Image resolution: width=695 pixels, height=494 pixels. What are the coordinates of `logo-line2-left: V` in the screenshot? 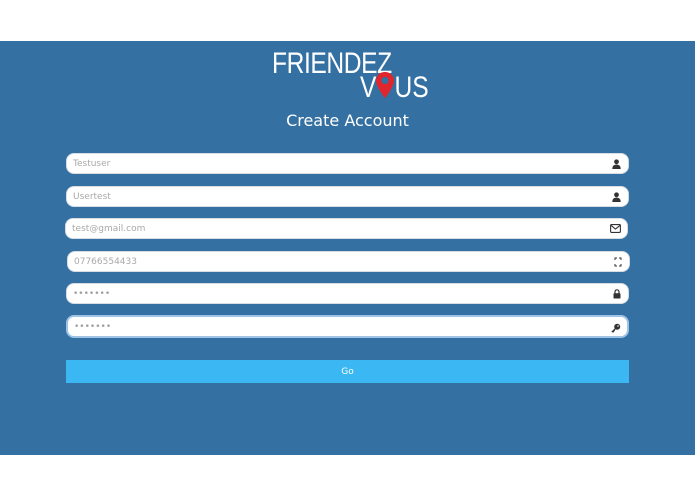 It's located at (368, 87).